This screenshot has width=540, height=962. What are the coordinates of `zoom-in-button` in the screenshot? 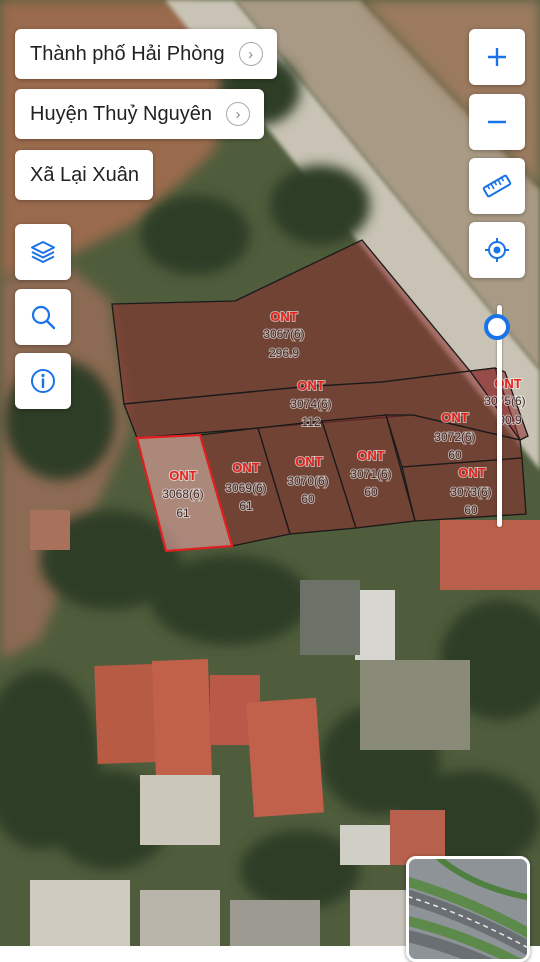 It's located at (497, 57).